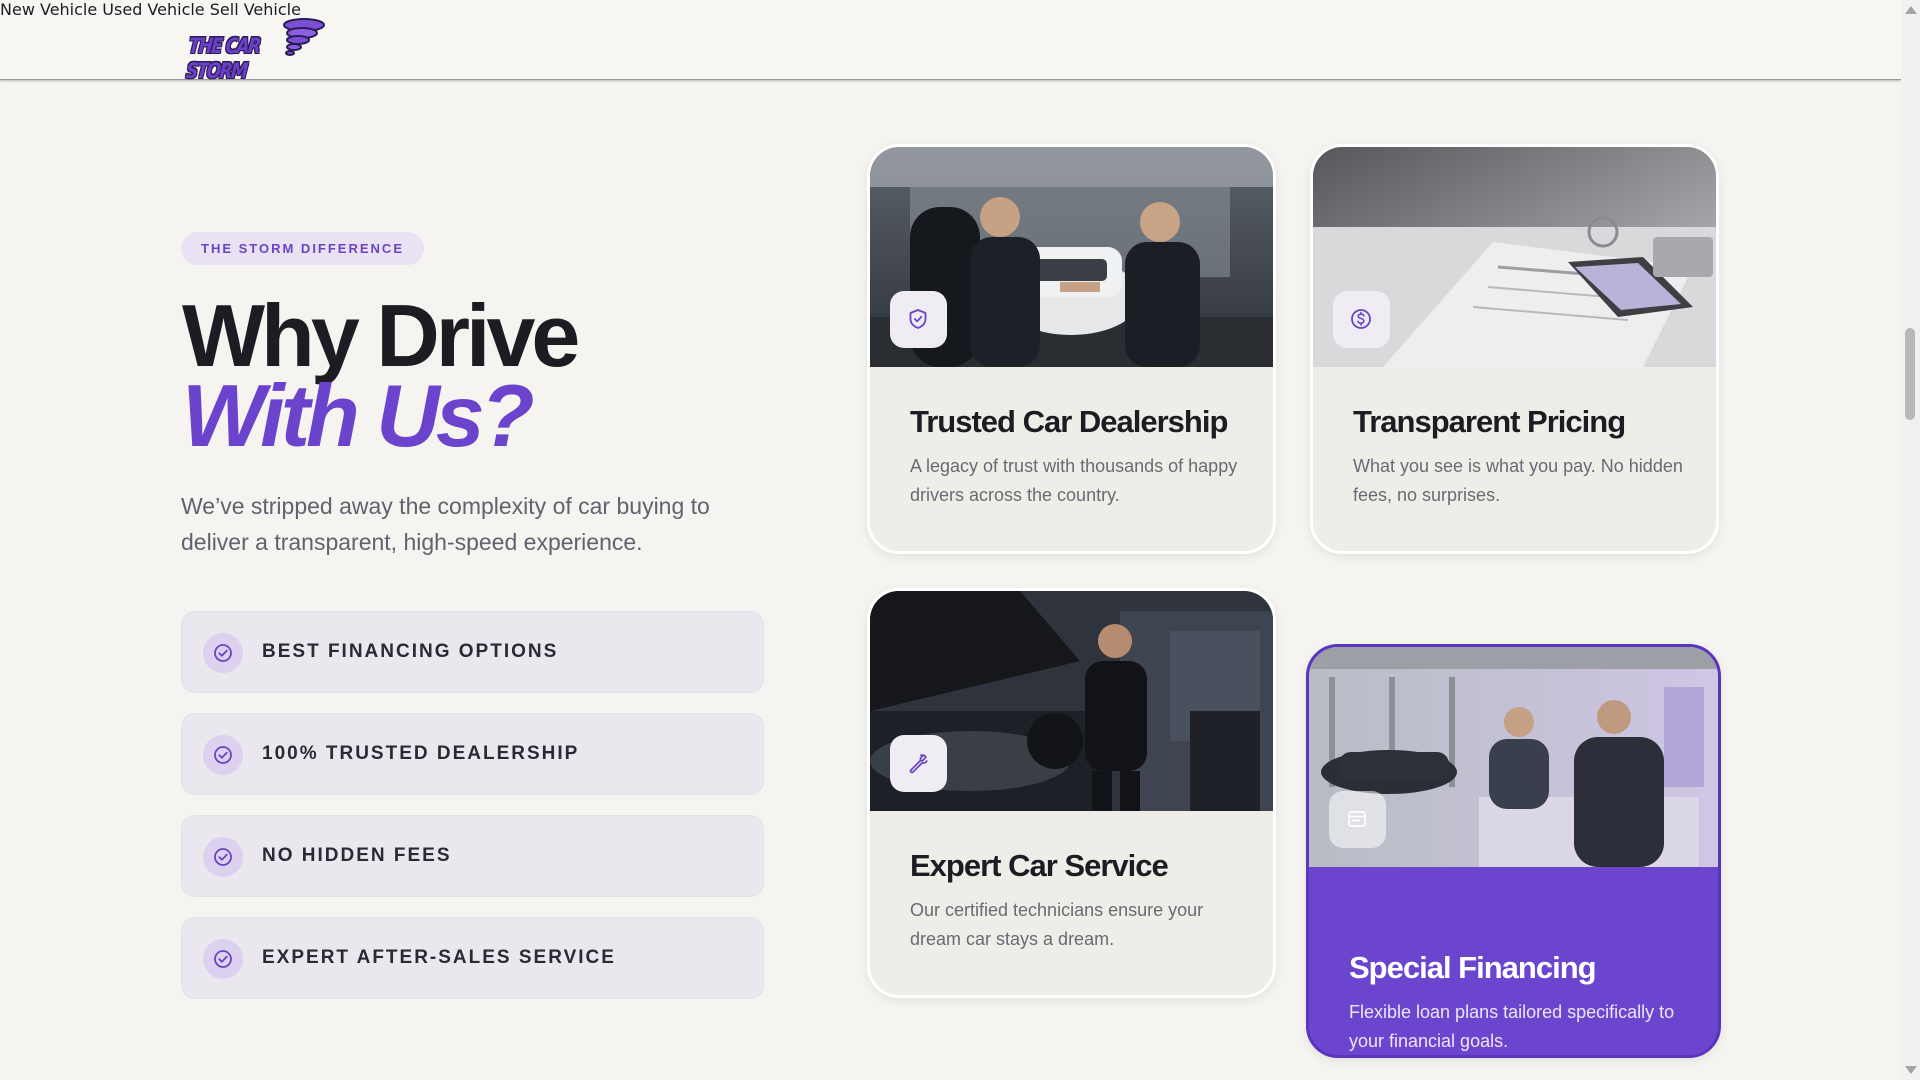  What do you see at coordinates (1357, 819) in the screenshot?
I see `wallet-icon` at bounding box center [1357, 819].